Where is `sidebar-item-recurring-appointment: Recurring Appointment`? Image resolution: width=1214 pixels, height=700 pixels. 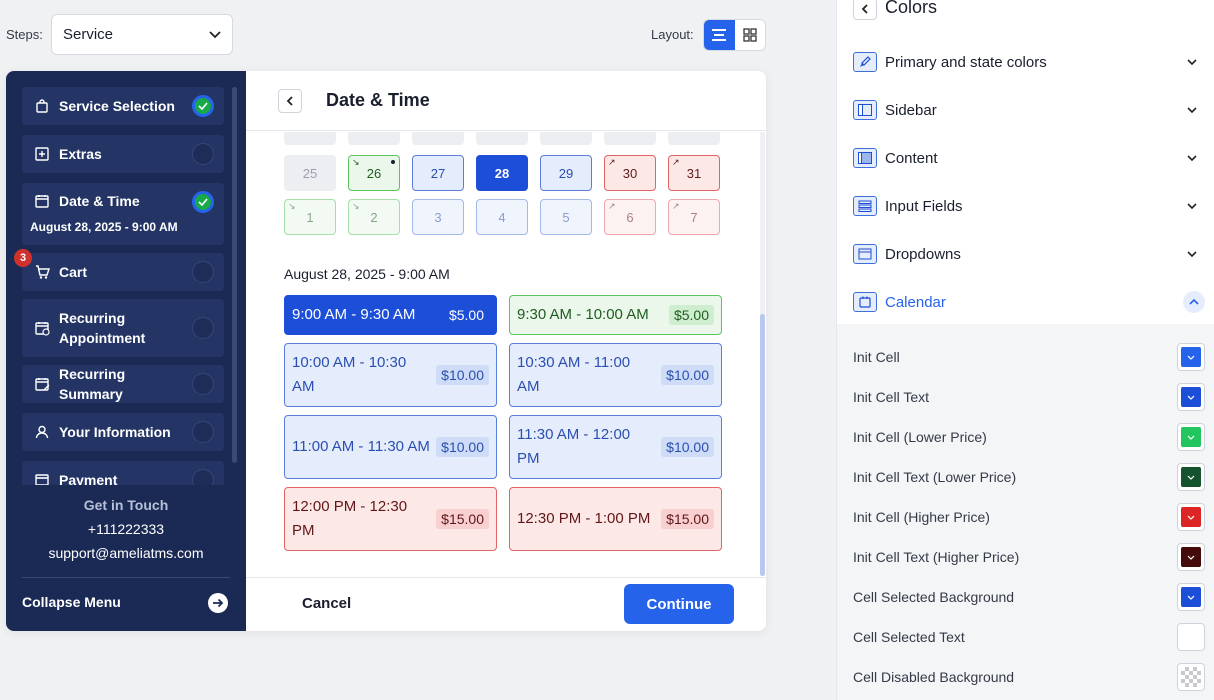
sidebar-item-recurring-appointment: Recurring Appointment is located at coordinates (123, 328).